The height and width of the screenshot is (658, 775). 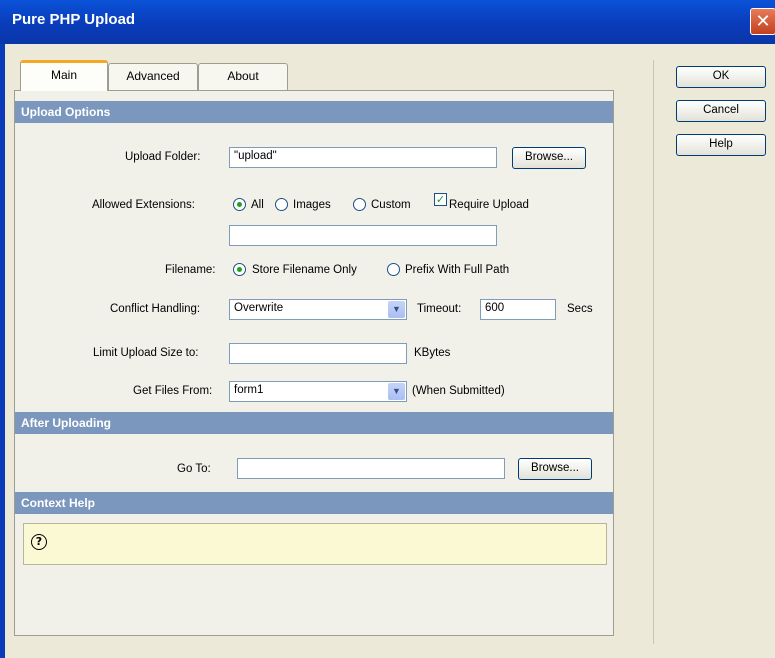 What do you see at coordinates (64, 75) in the screenshot?
I see `tab-main: Main` at bounding box center [64, 75].